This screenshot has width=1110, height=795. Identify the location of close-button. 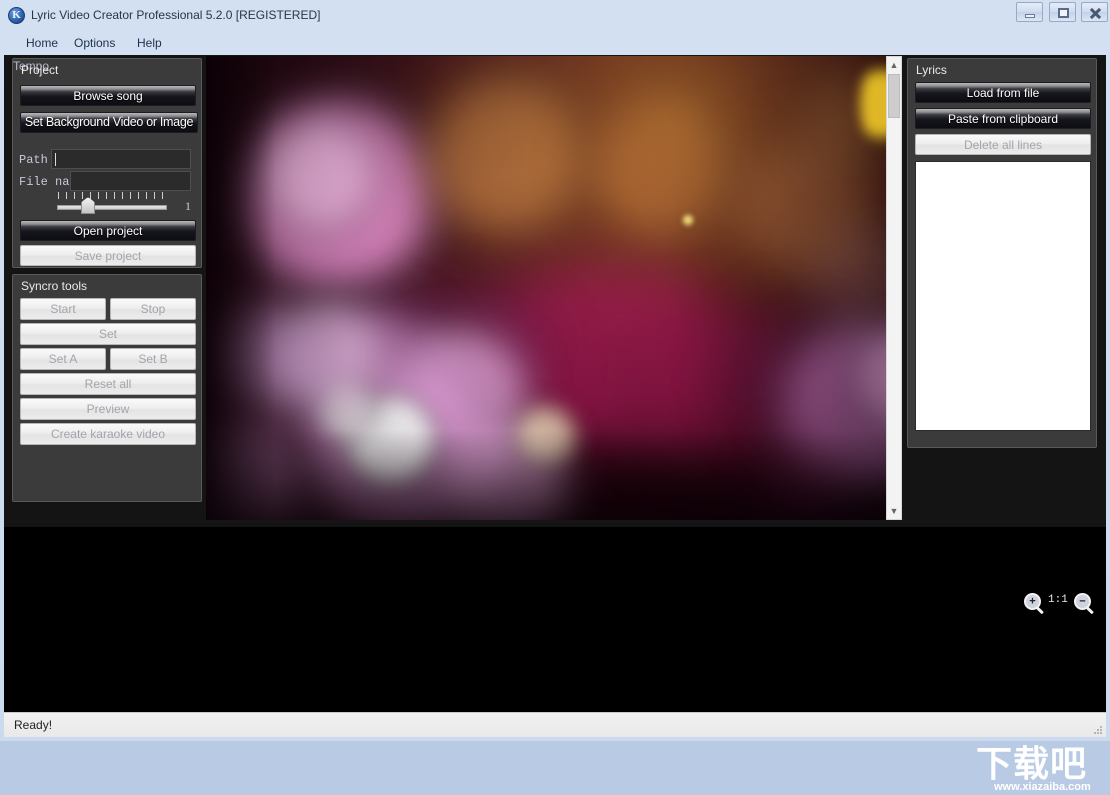
(1094, 12).